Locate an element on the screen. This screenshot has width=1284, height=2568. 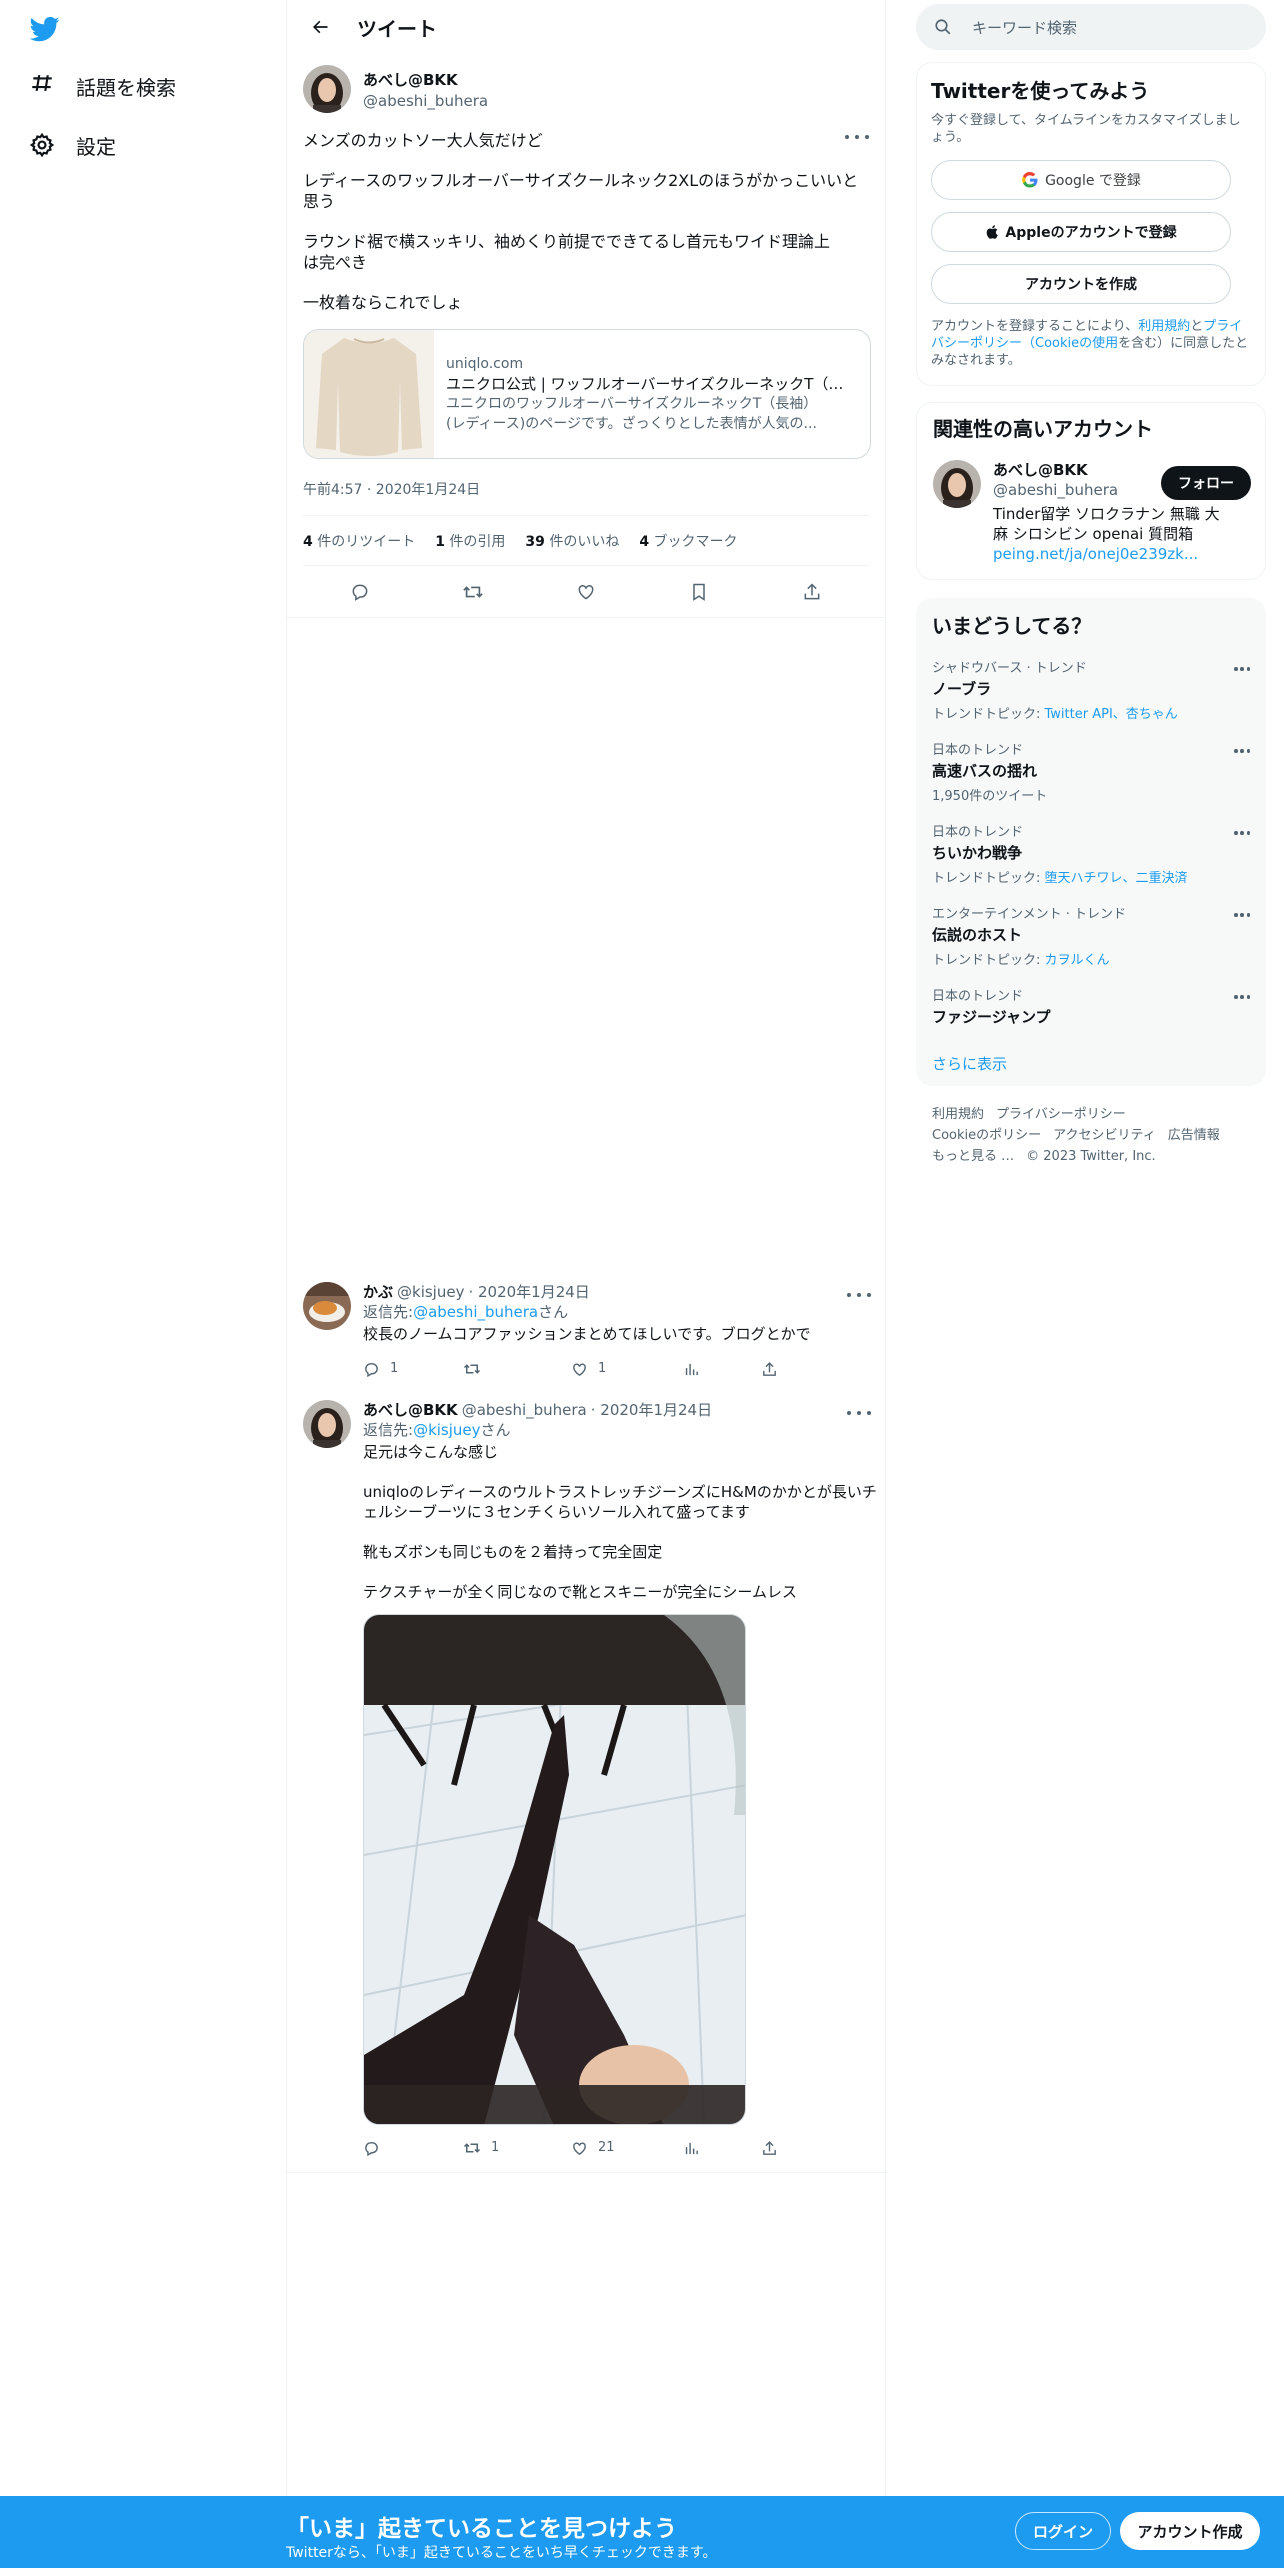
nav-explore-label: 話題を検索 is located at coordinates (126, 87).